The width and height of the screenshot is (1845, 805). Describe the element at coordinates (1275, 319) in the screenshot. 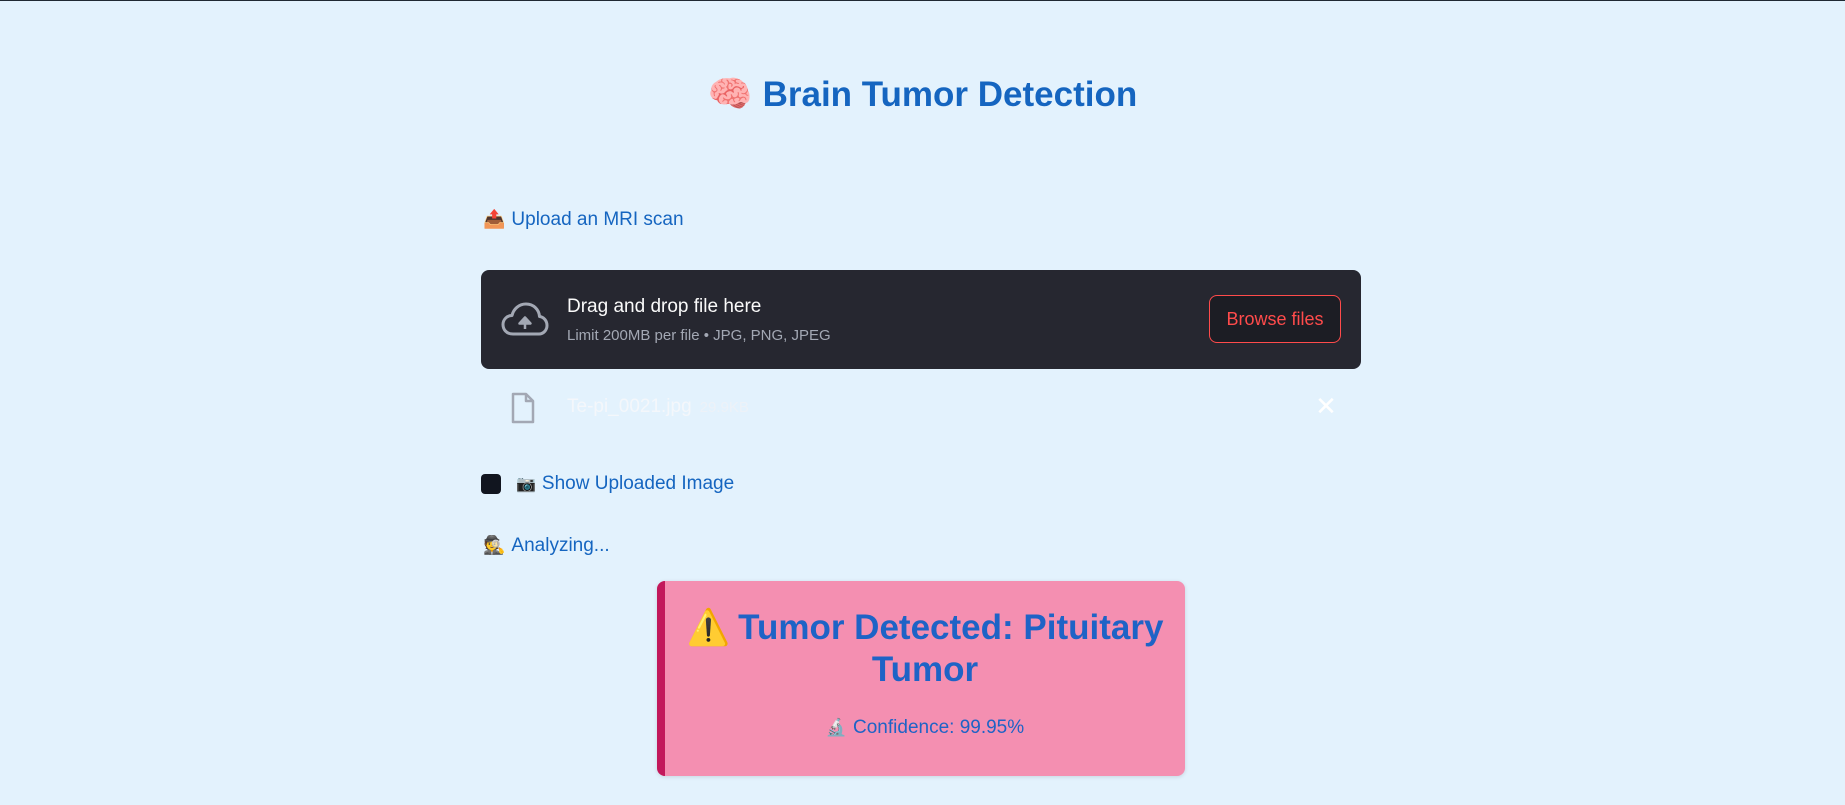

I see `browse-files-button: Browse files` at that location.